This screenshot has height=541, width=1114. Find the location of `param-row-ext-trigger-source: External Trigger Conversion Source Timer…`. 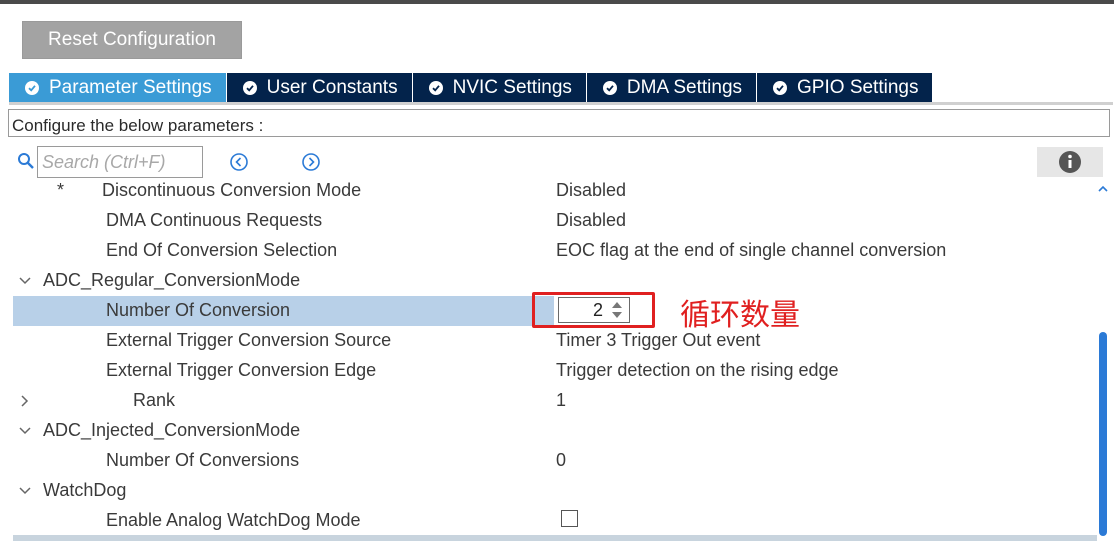

param-row-ext-trigger-source: External Trigger Conversion Source Timer… is located at coordinates (548, 341).